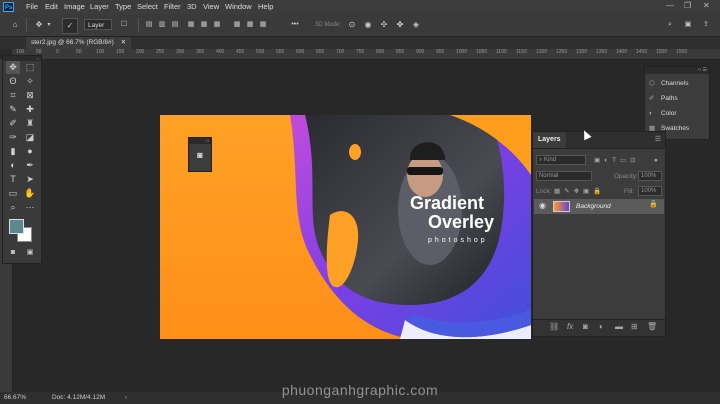  I want to click on menu-3d: 3D, so click(192, 6).